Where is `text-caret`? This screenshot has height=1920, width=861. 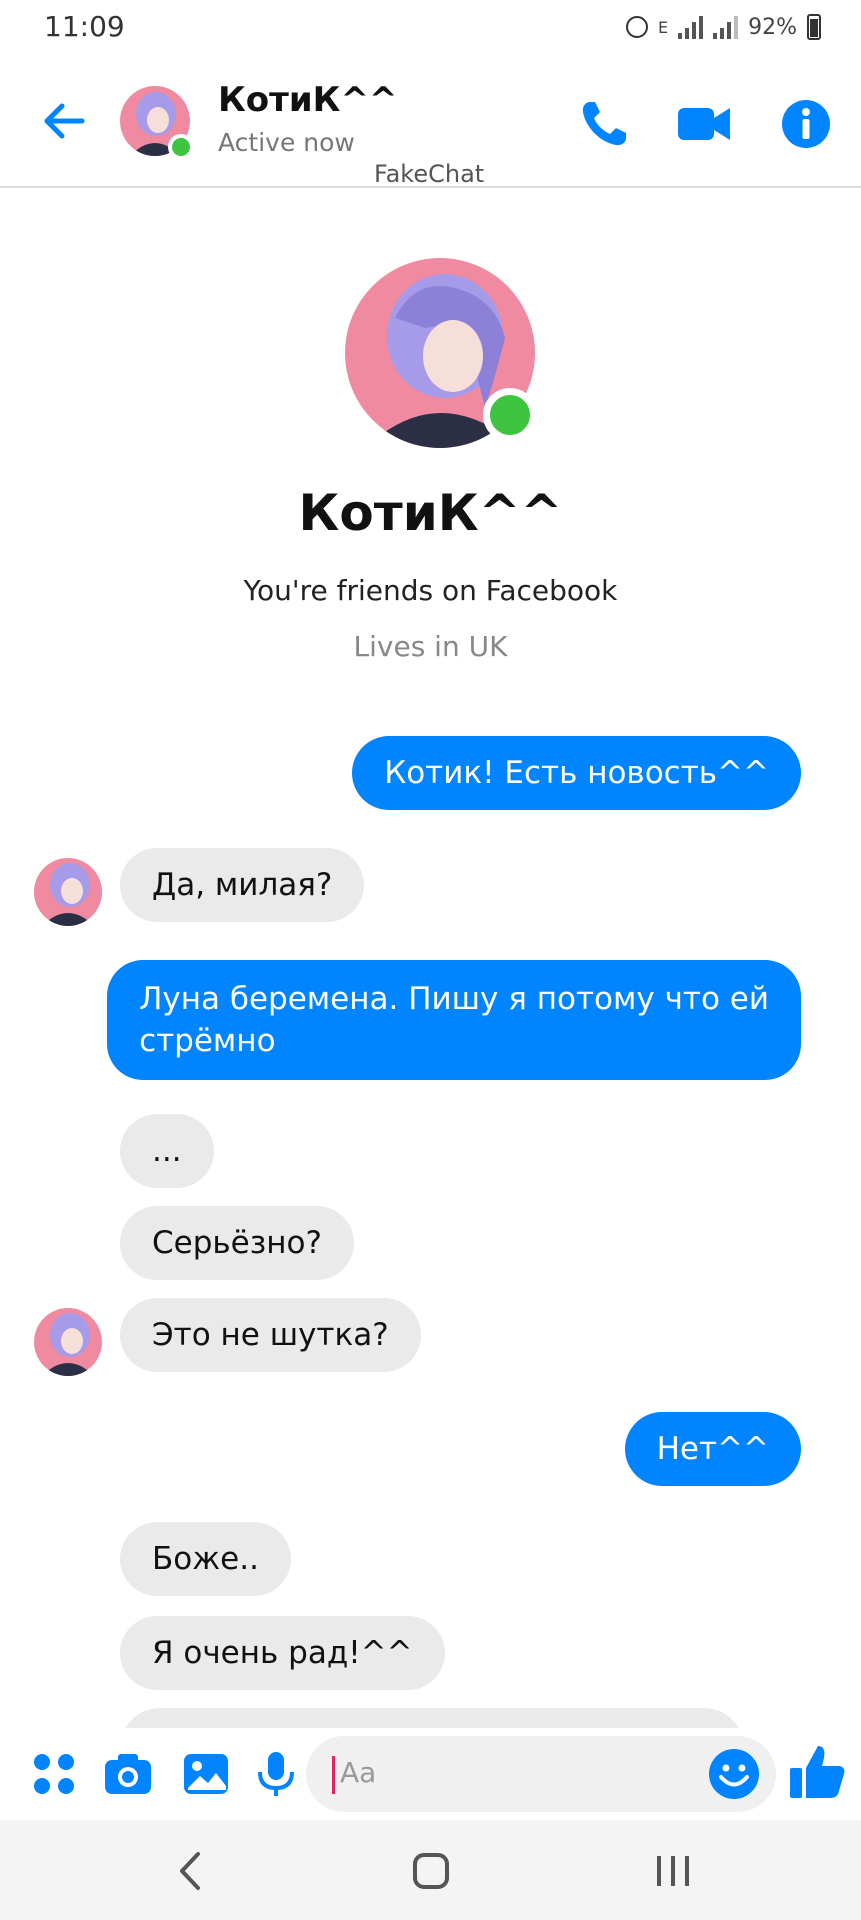 text-caret is located at coordinates (333, 1775).